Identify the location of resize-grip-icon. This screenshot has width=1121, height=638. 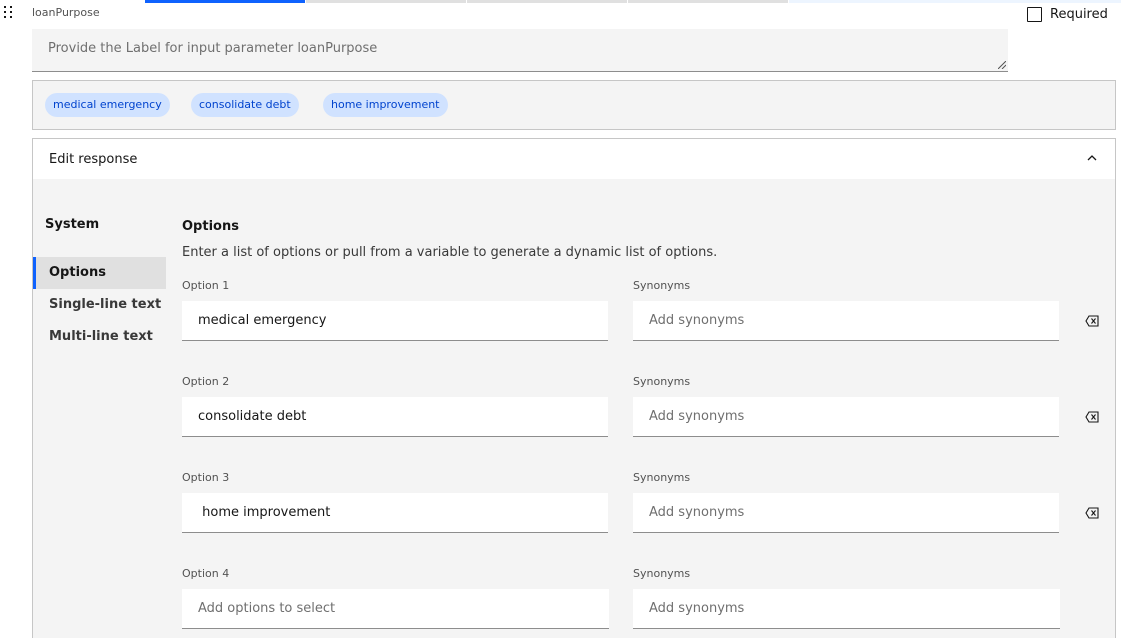
(1002, 65).